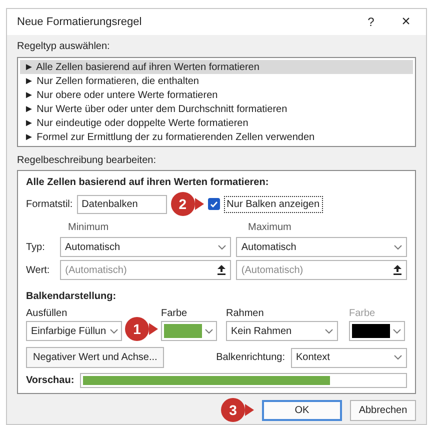 This screenshot has width=433, height=425. I want to click on format-style-label: Formatstil:, so click(49, 205).